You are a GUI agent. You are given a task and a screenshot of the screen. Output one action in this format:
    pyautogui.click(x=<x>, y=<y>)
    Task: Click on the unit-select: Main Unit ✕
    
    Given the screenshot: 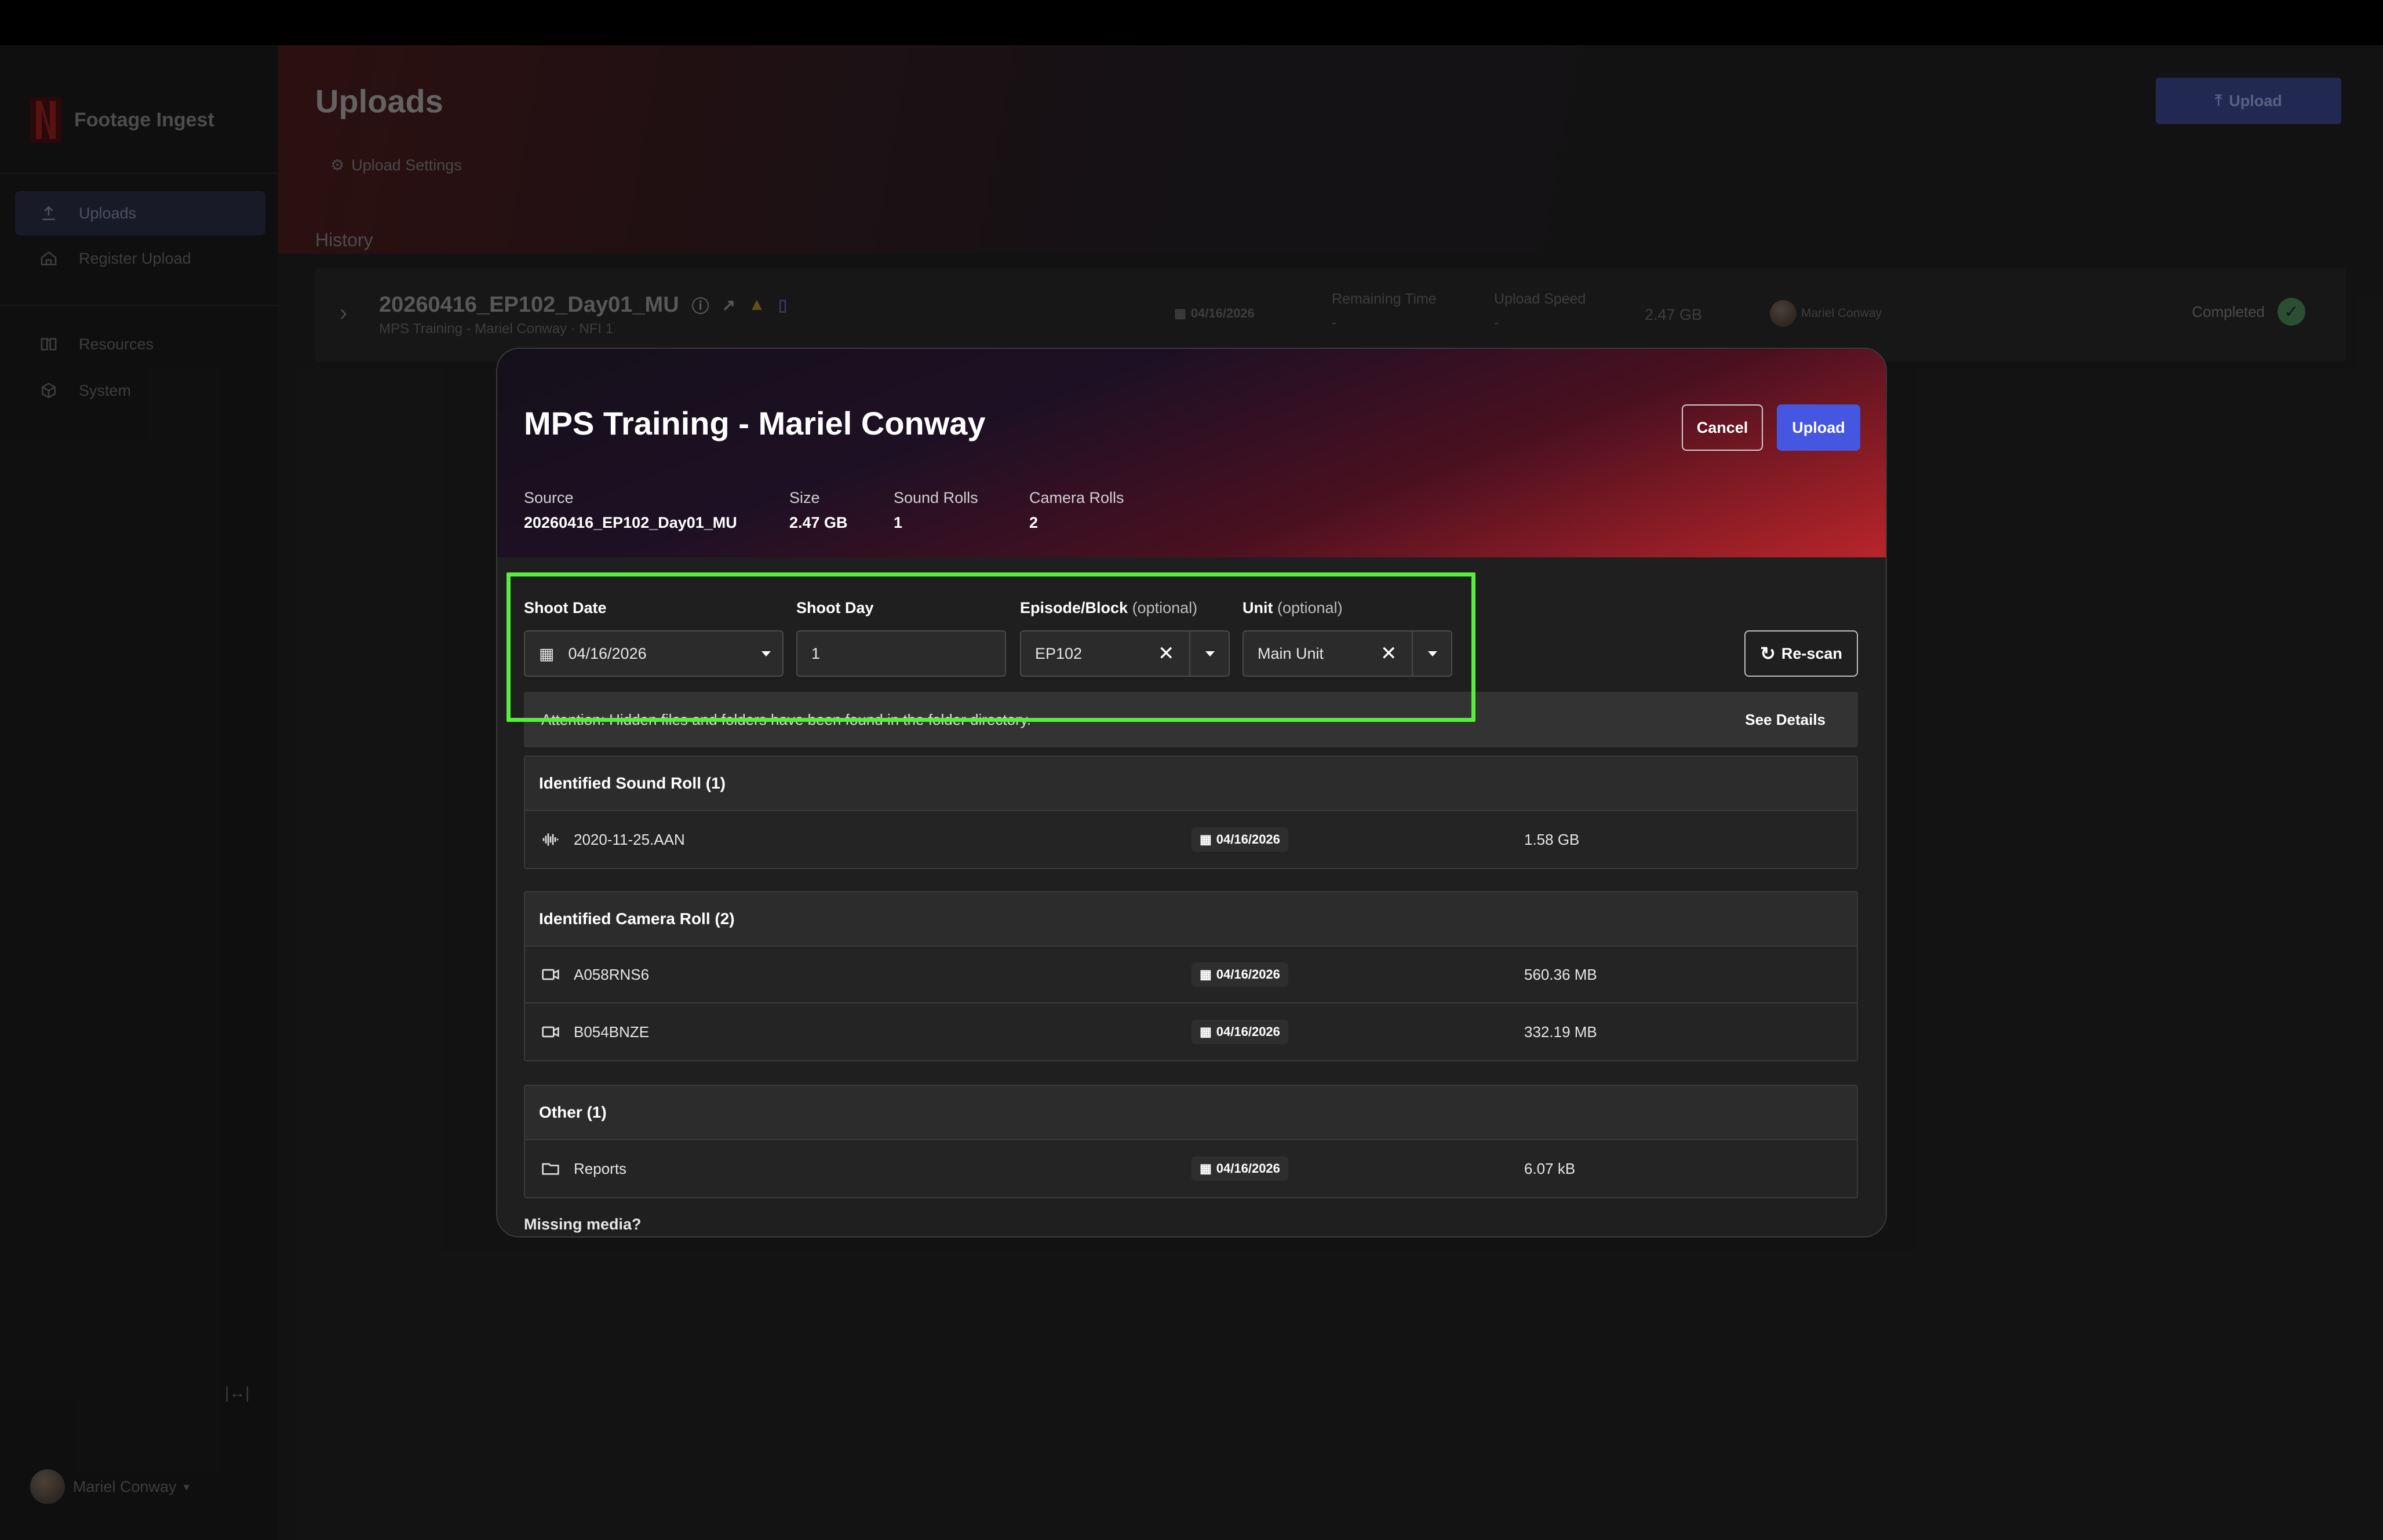 What is the action you would take?
    pyautogui.click(x=1347, y=653)
    